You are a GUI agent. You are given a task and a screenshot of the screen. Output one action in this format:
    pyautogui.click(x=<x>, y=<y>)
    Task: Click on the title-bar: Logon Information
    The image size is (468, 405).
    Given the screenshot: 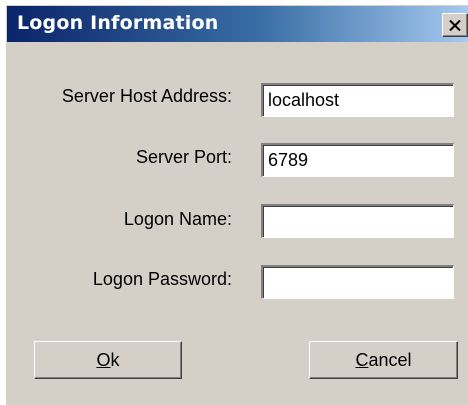 What is the action you would take?
    pyautogui.click(x=237, y=24)
    